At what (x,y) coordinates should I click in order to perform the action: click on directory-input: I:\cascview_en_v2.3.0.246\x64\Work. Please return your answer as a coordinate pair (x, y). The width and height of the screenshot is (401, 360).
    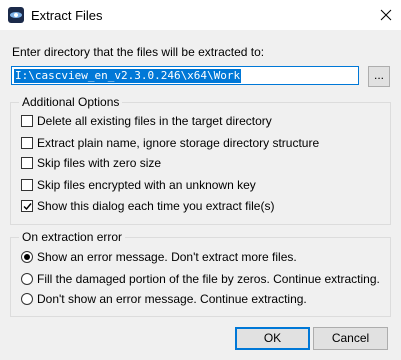
    Looking at the image, I should click on (185, 75).